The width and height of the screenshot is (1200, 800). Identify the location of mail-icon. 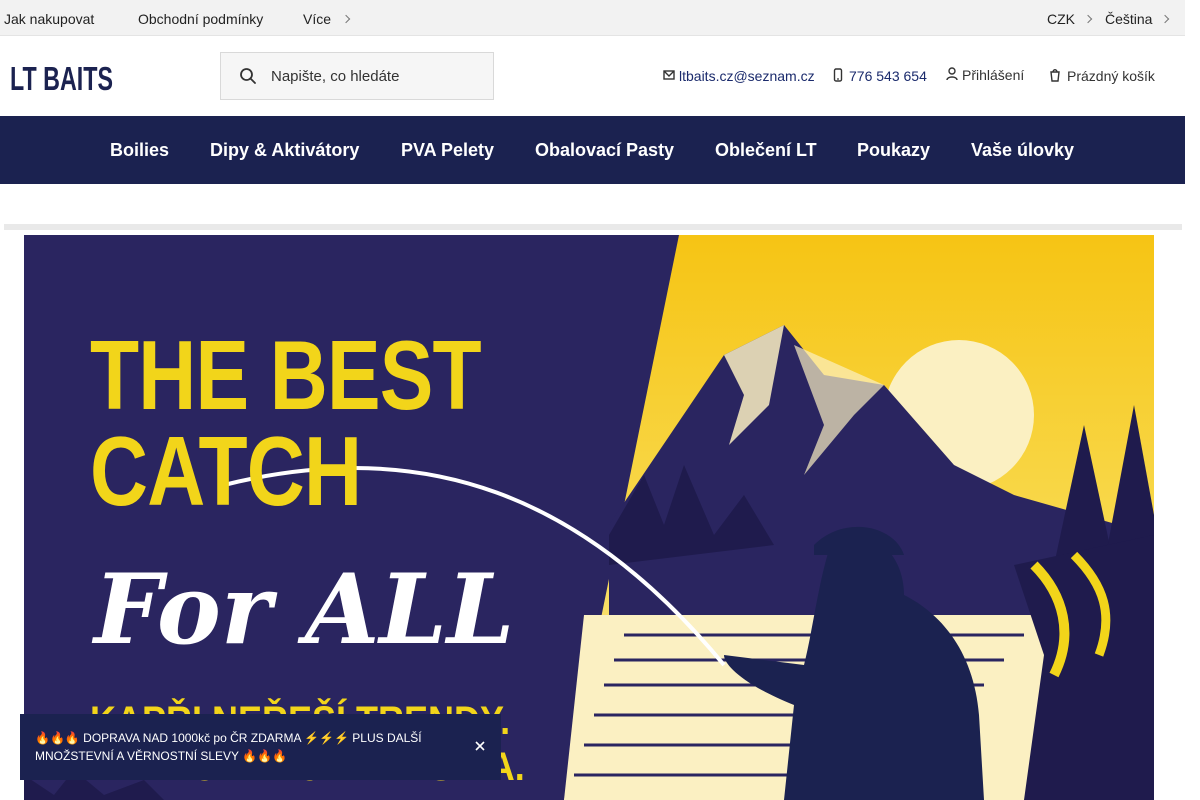
(669, 75).